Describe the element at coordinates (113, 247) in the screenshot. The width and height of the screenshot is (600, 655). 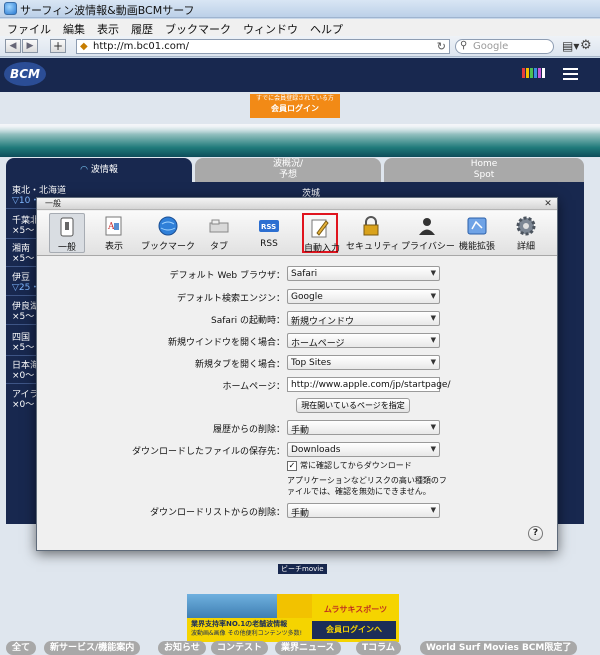
I see `pref-tab-label: 表示` at that location.